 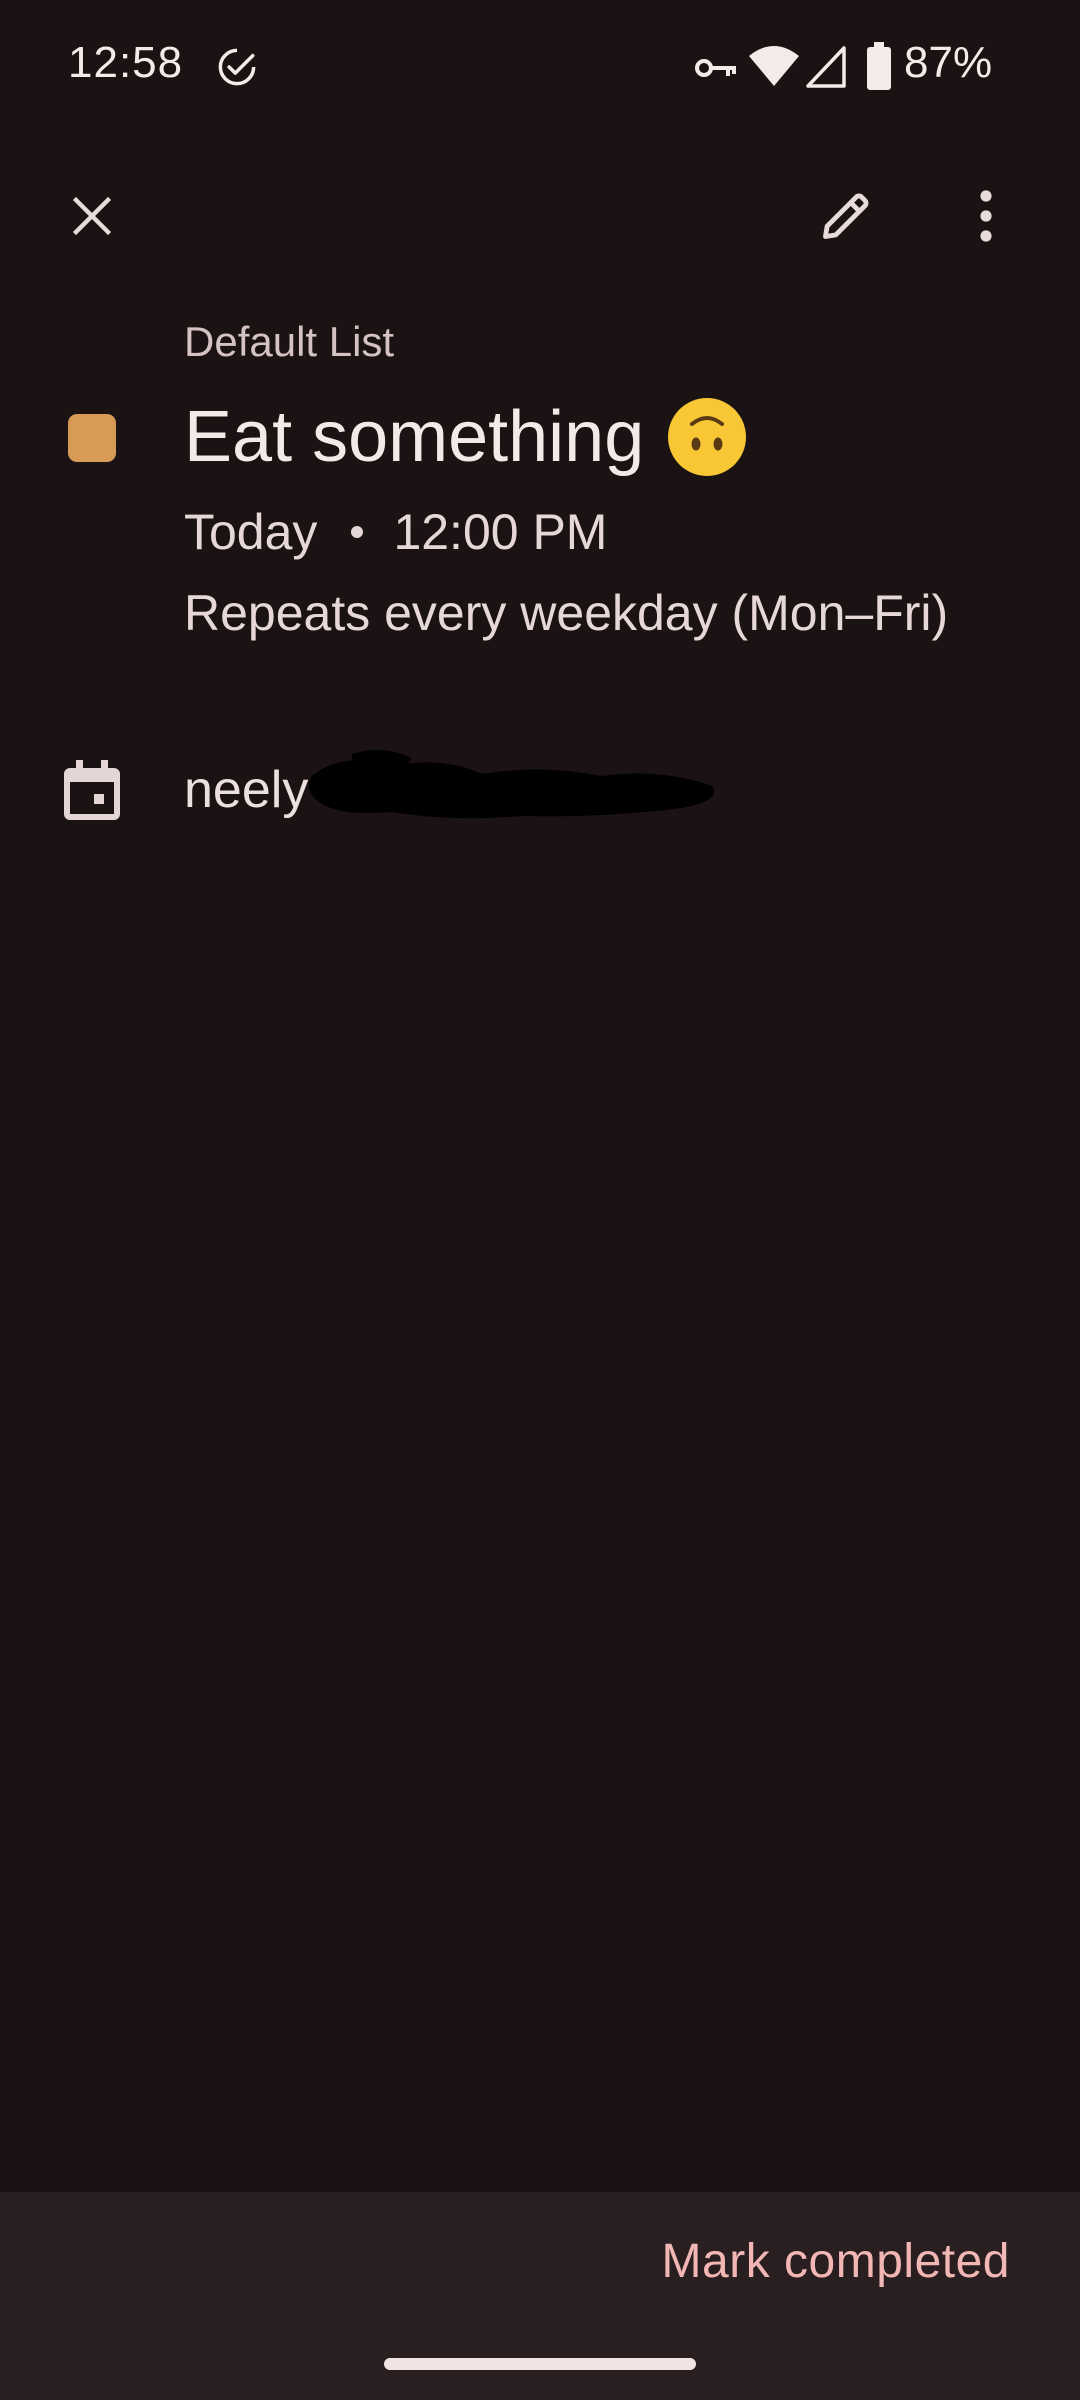 What do you see at coordinates (540, 2296) in the screenshot?
I see `bottom-action-bar: Mark completed` at bounding box center [540, 2296].